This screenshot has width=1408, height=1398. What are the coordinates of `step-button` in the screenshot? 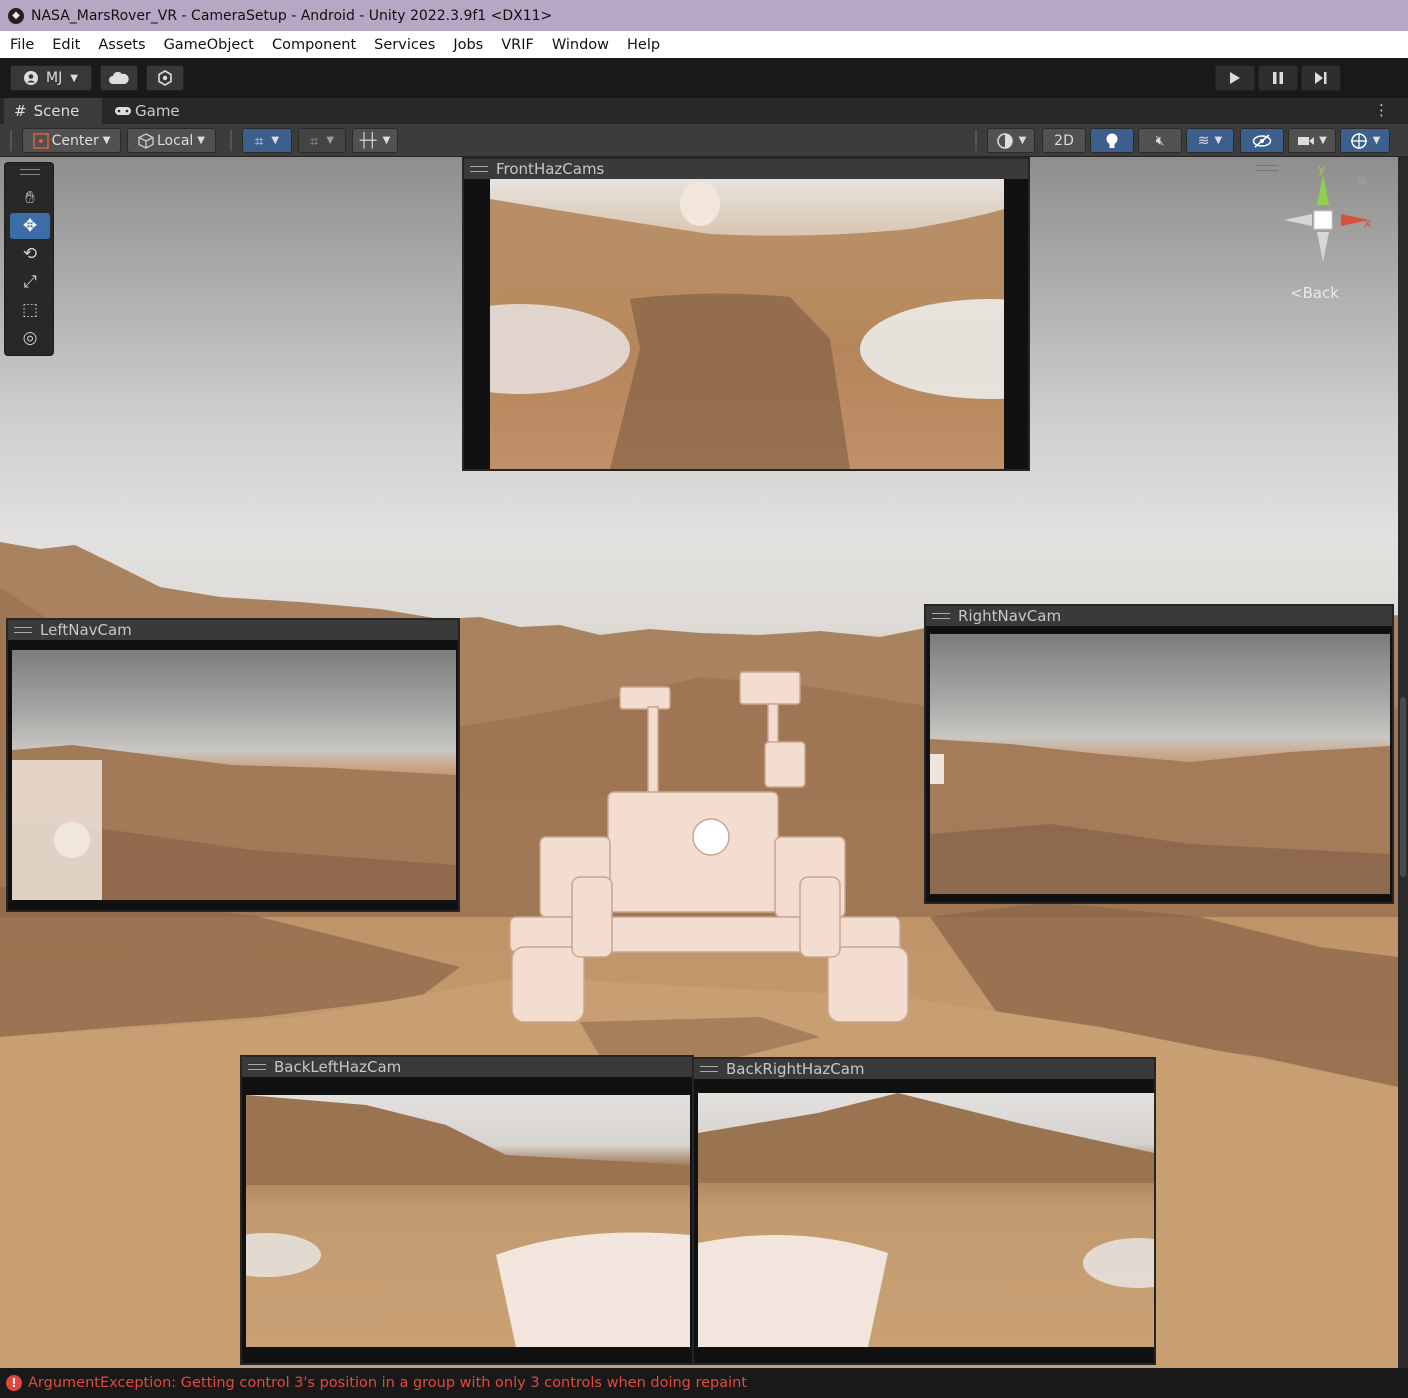 It's located at (1321, 78).